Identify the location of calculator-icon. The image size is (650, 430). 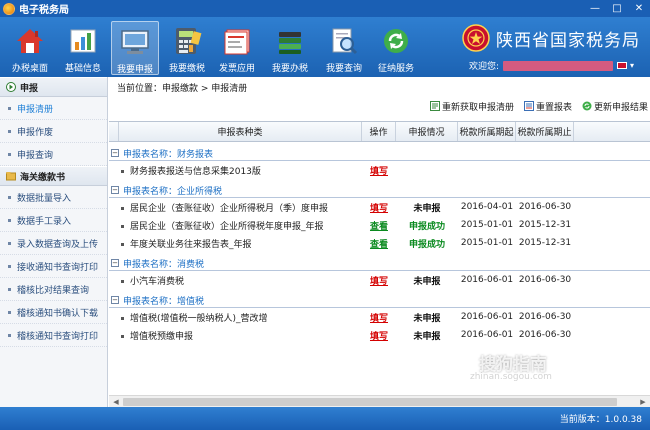
(187, 41).